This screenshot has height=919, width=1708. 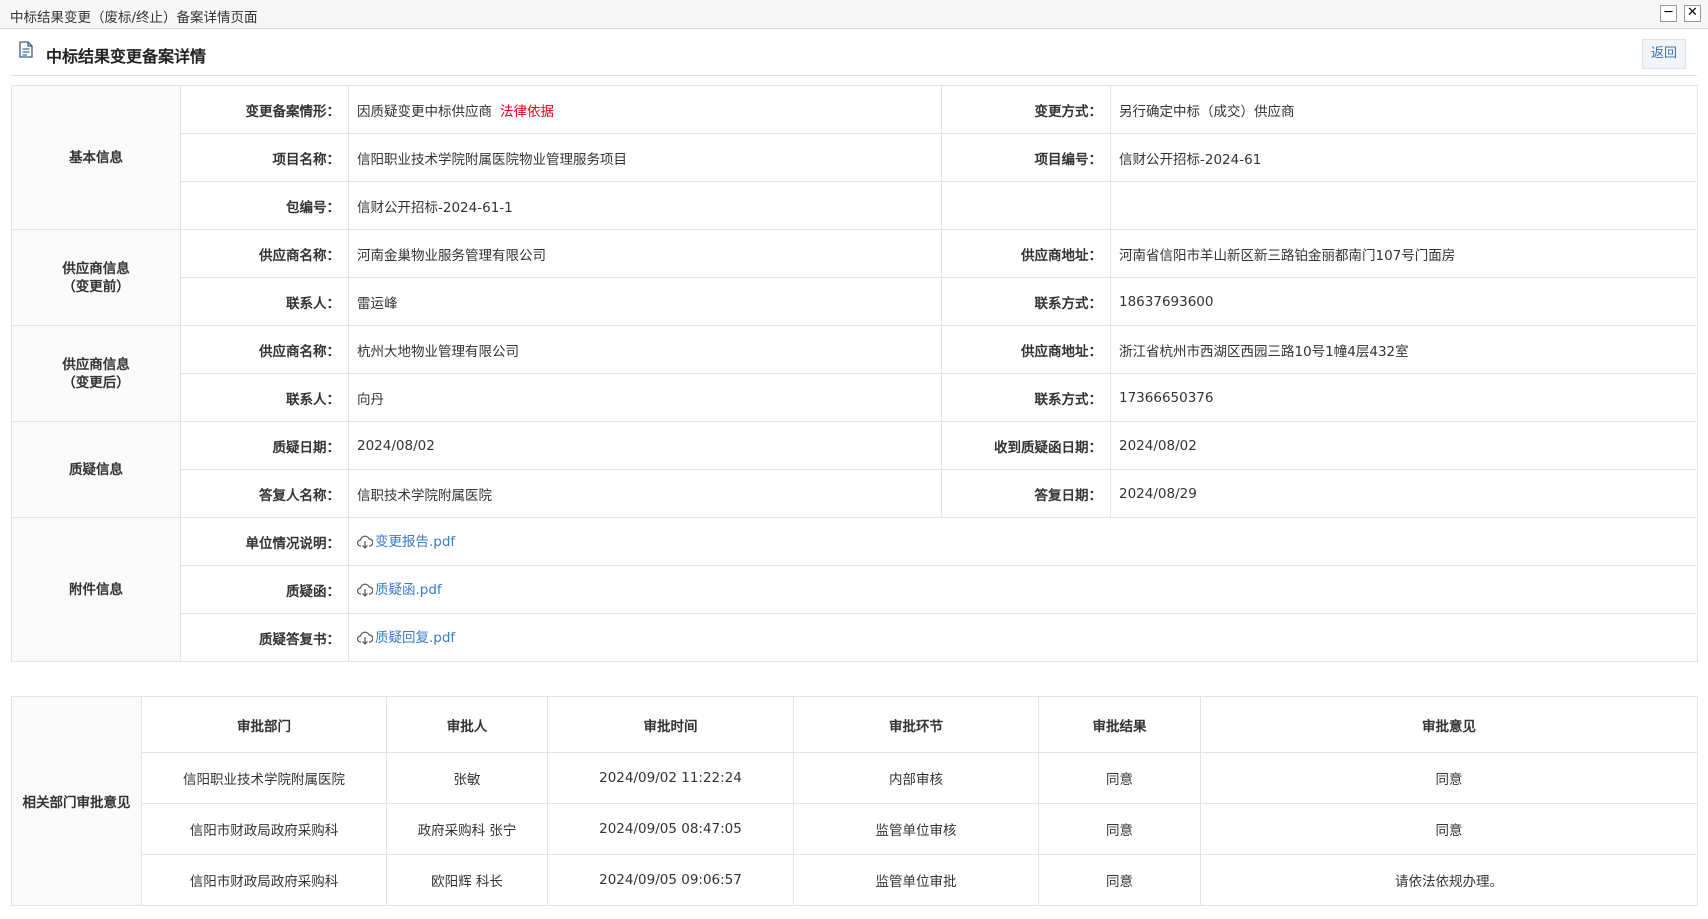 I want to click on package-no-value: 信财公开招标-2024-61-1, so click(x=645, y=205).